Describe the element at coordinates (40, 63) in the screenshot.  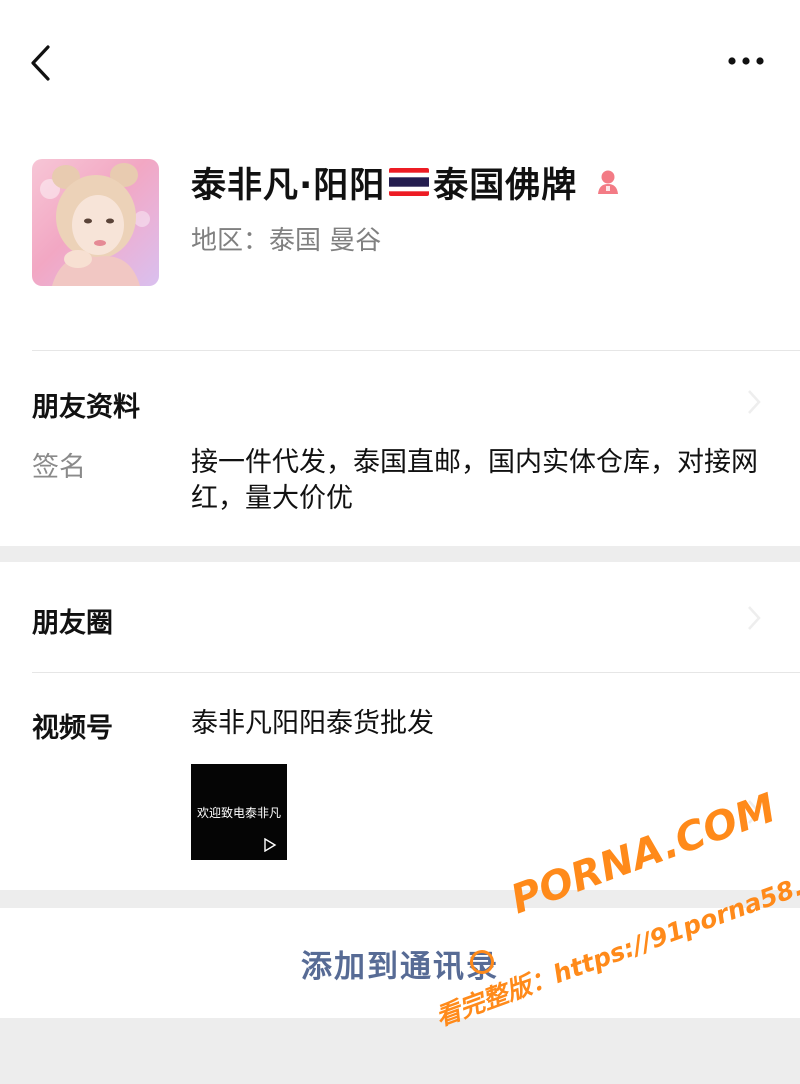
I see `back-arrow-icon` at that location.